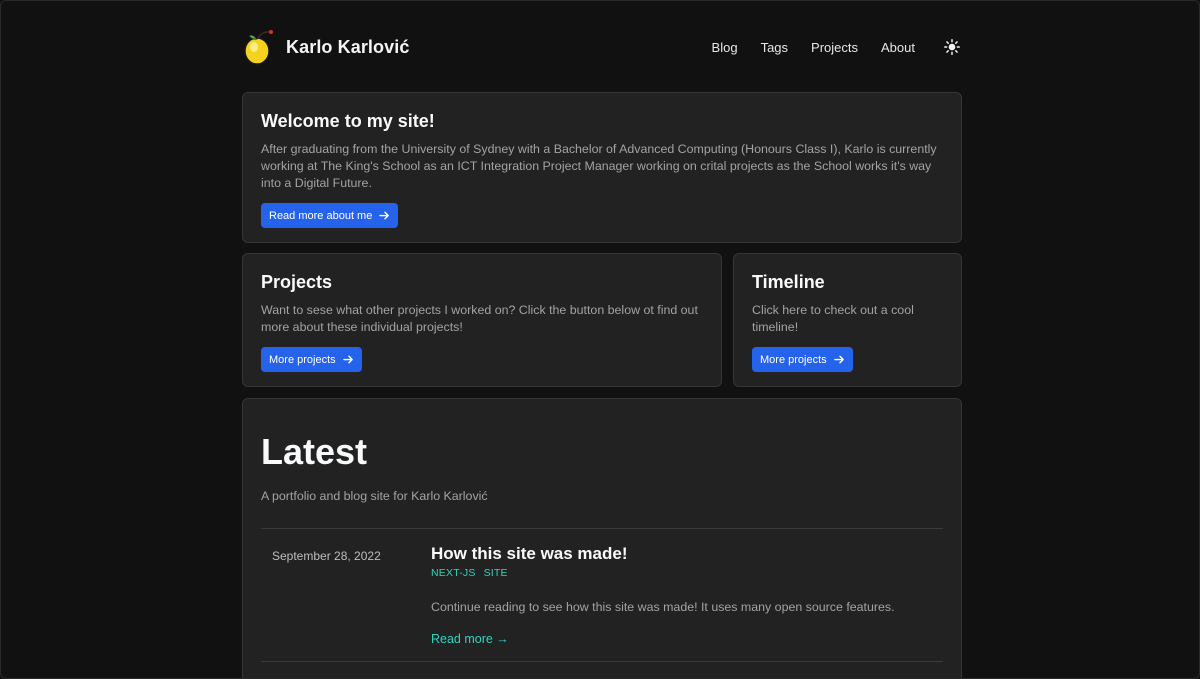  What do you see at coordinates (602, 47) in the screenshot?
I see `site-header: Karlo Karlović Blog Tags Projects About` at bounding box center [602, 47].